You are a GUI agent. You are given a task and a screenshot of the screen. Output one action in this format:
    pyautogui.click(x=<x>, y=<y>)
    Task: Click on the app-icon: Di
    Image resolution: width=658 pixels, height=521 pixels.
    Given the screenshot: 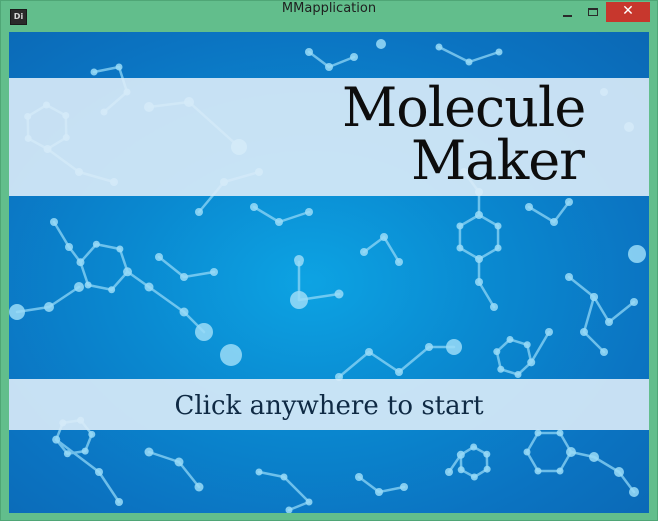 What is the action you would take?
    pyautogui.click(x=18, y=17)
    